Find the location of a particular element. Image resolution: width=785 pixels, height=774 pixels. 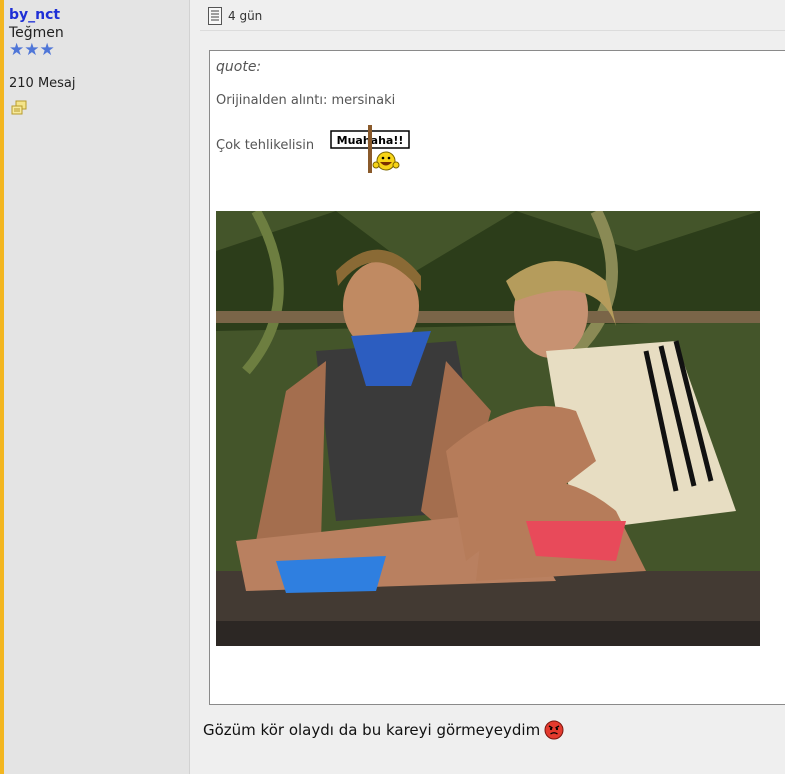

quote-attribution: Orijinalden alıntı: mersinaki is located at coordinates (306, 100).